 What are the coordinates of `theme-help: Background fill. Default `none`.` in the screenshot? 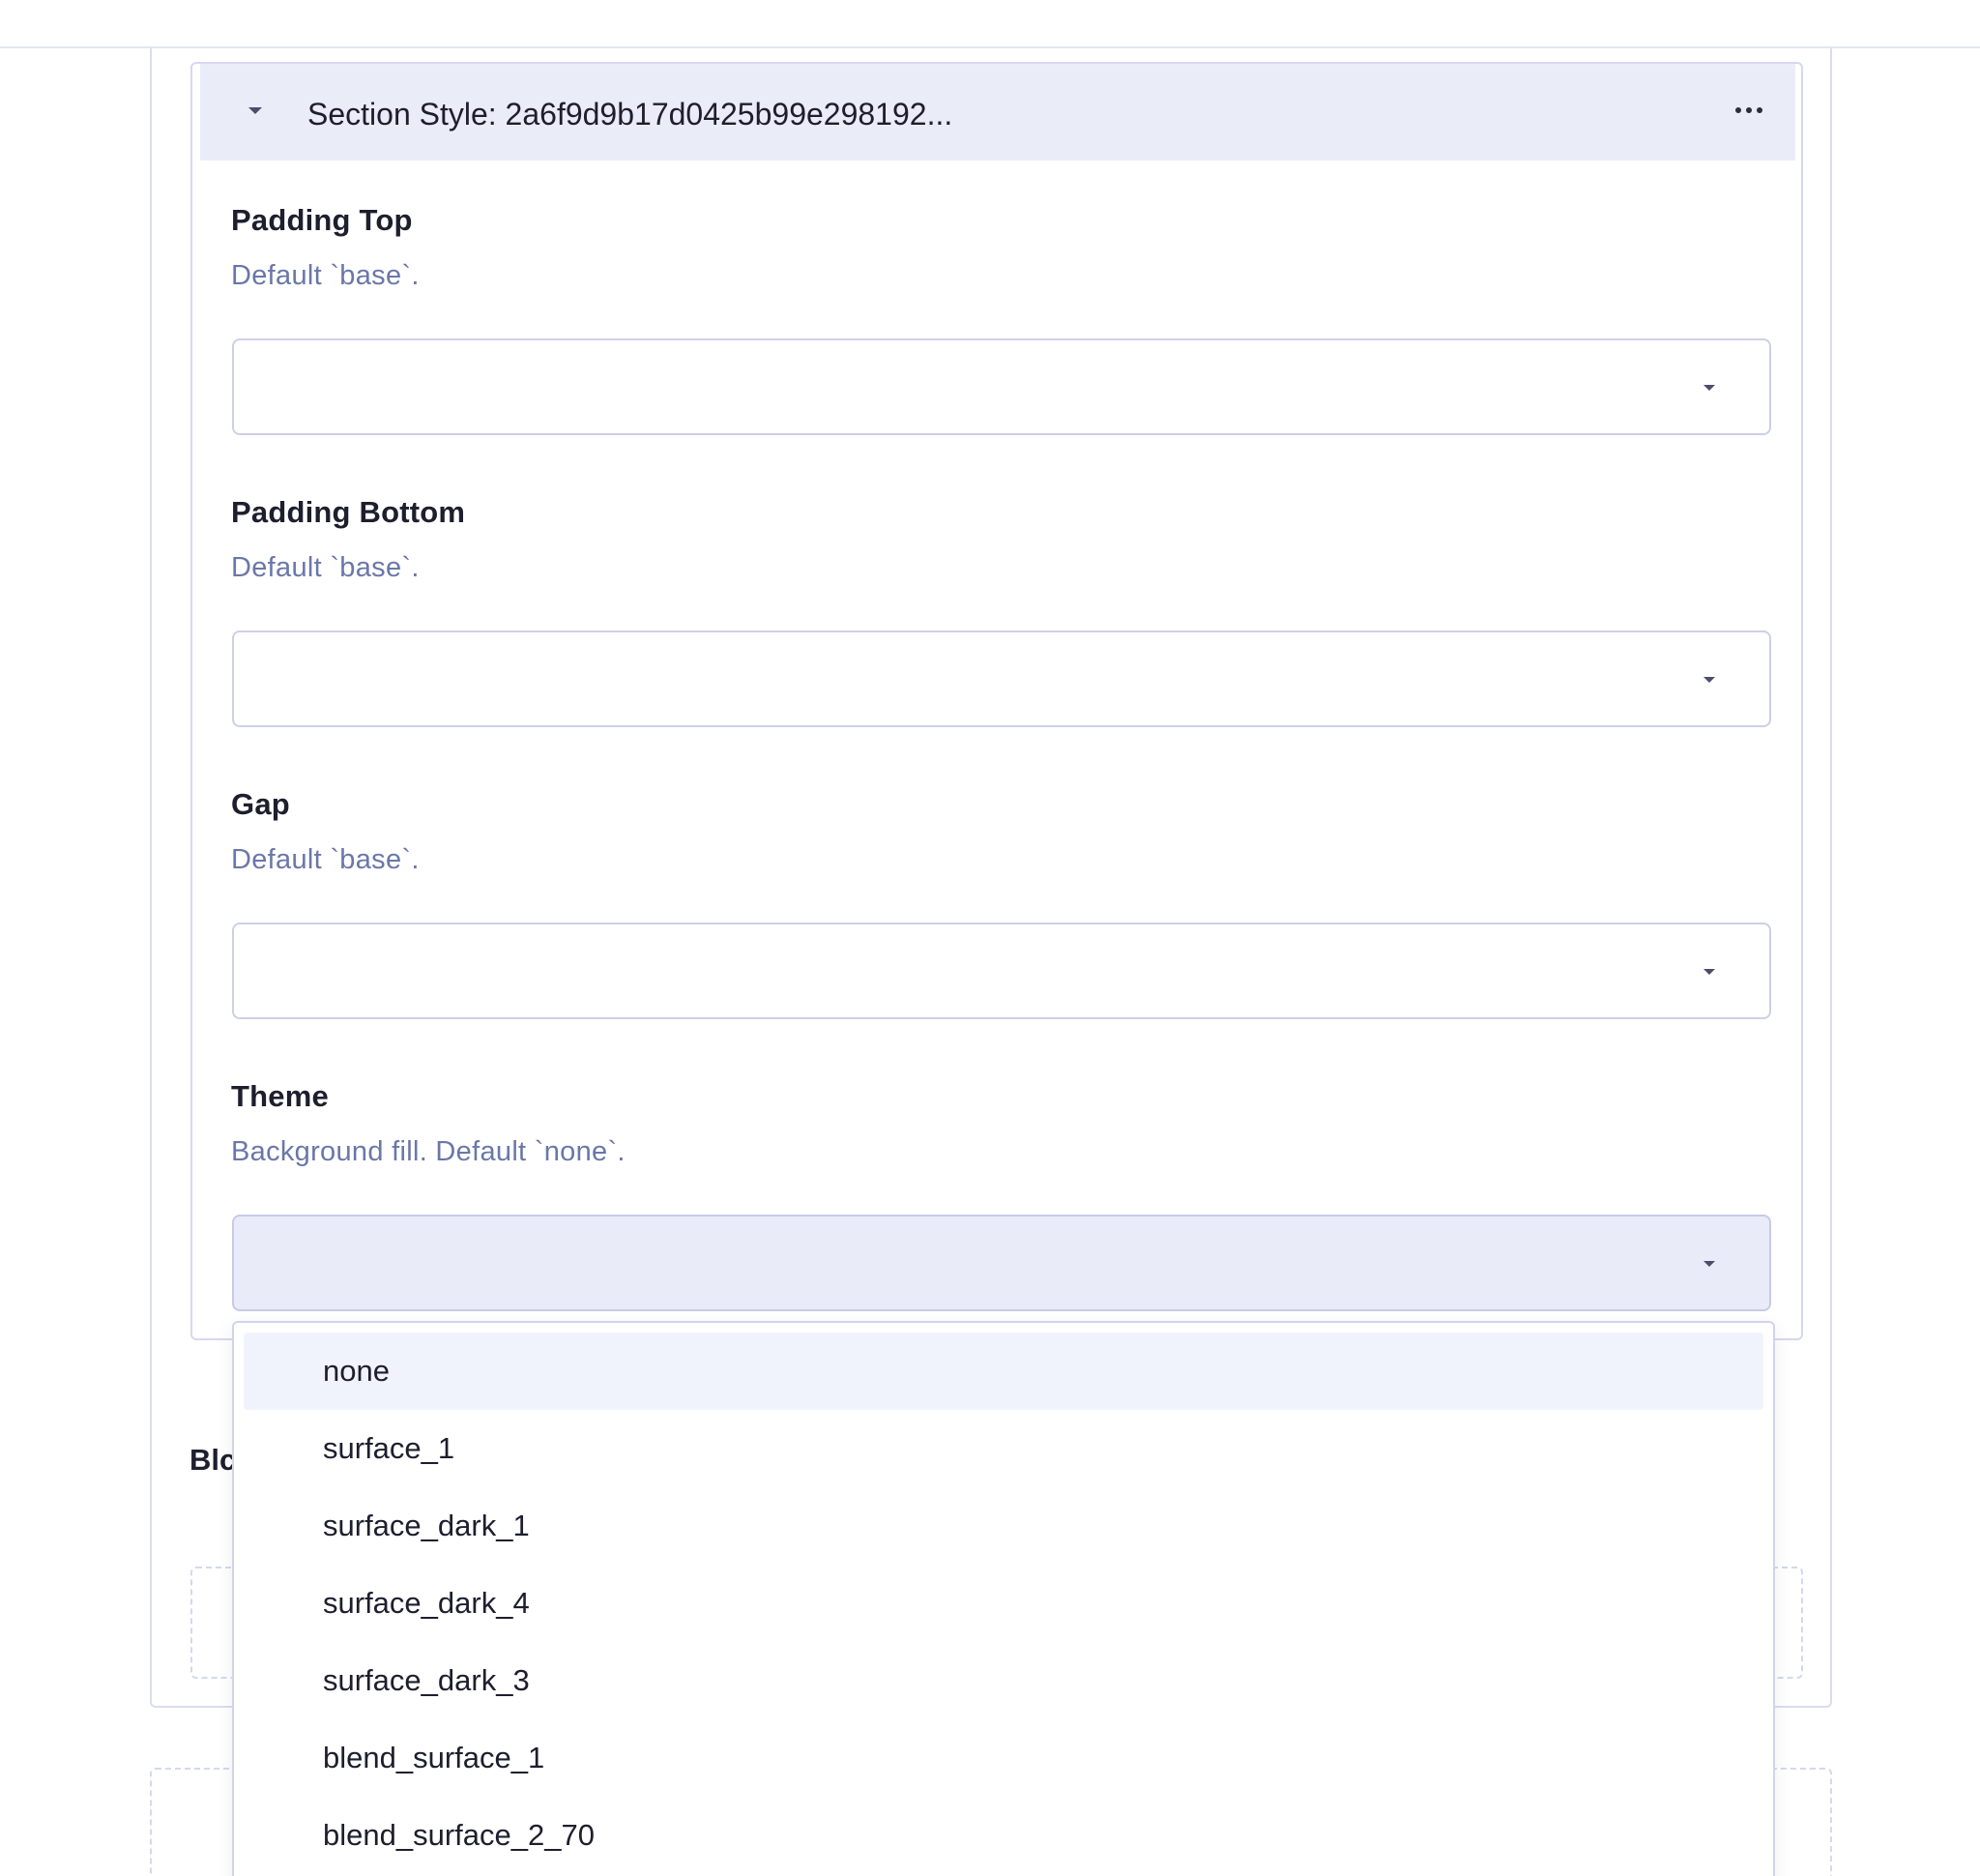 It's located at (428, 1151).